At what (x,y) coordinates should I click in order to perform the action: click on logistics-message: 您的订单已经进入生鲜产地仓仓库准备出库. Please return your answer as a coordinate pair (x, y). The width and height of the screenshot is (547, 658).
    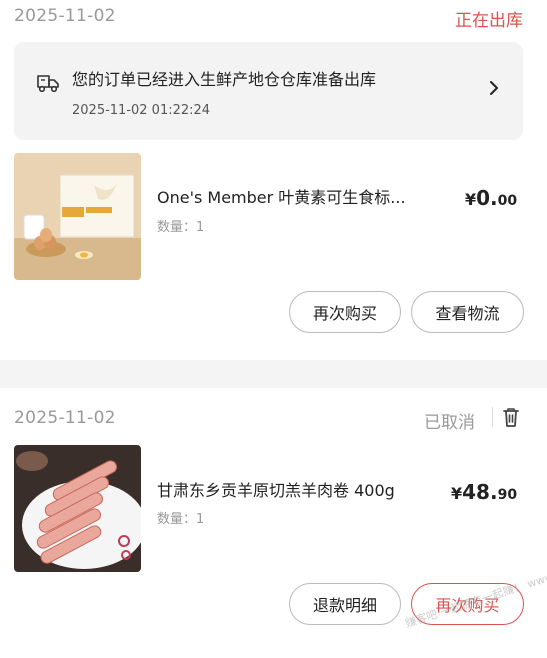
    Looking at the image, I should click on (224, 79).